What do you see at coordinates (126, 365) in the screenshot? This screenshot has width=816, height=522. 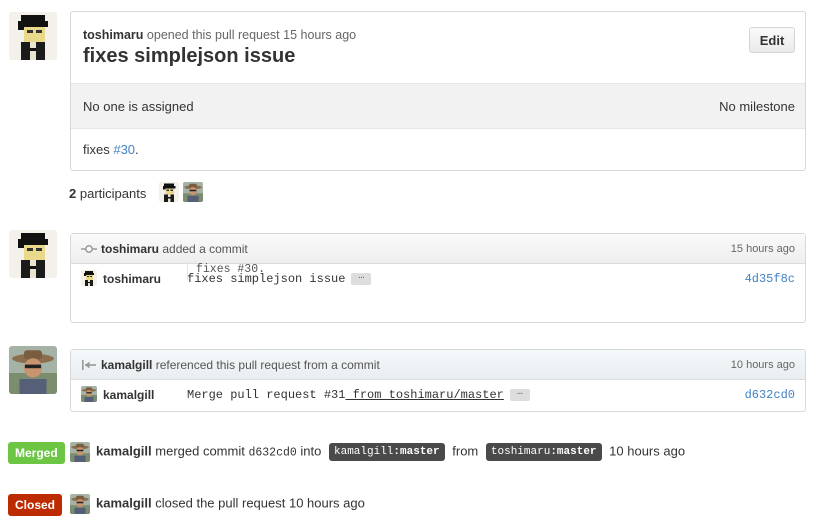 I see `reference-event-author: kamalgill` at bounding box center [126, 365].